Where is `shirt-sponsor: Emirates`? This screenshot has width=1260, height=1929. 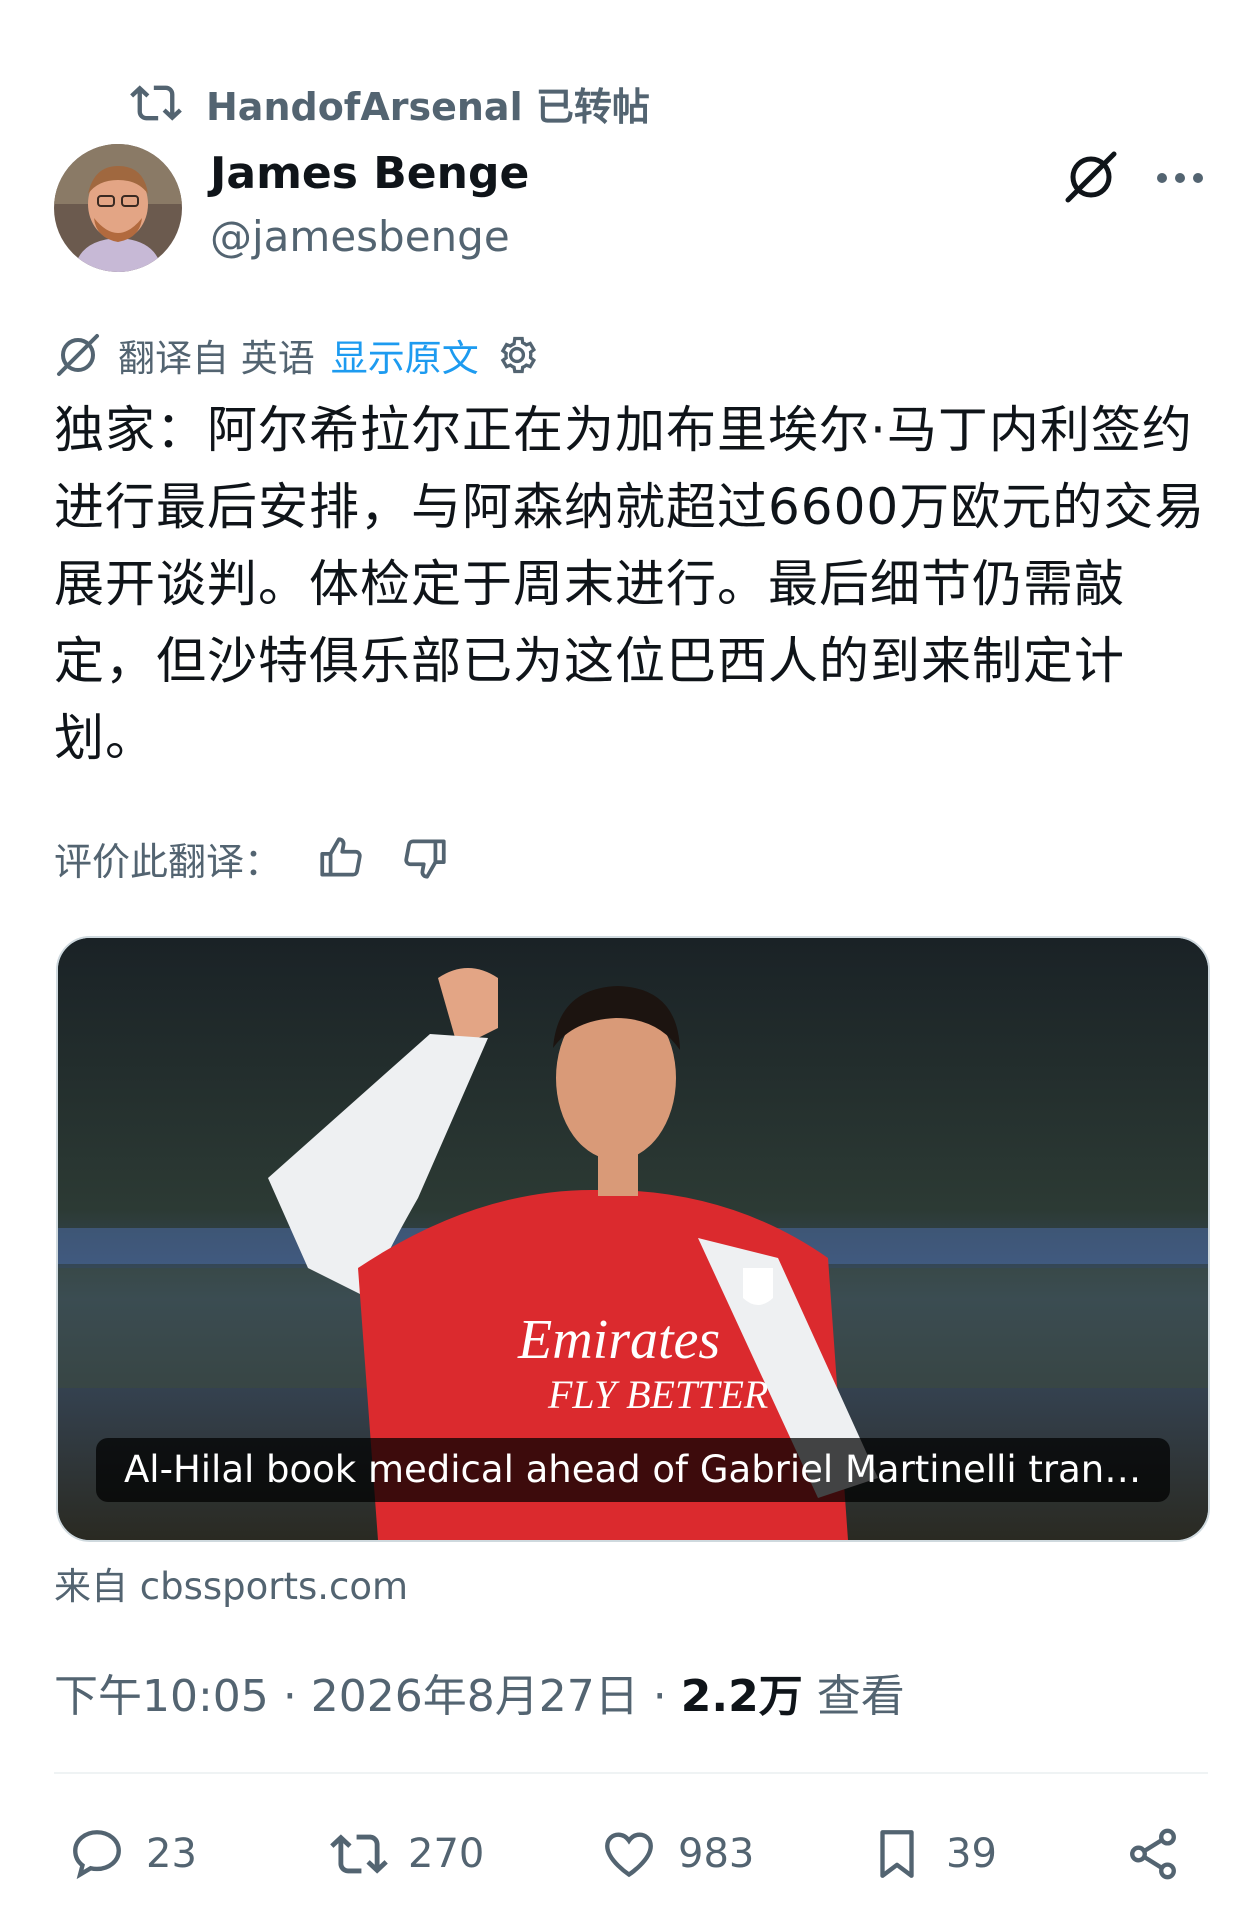
shirt-sponsor: Emirates is located at coordinates (618, 1340).